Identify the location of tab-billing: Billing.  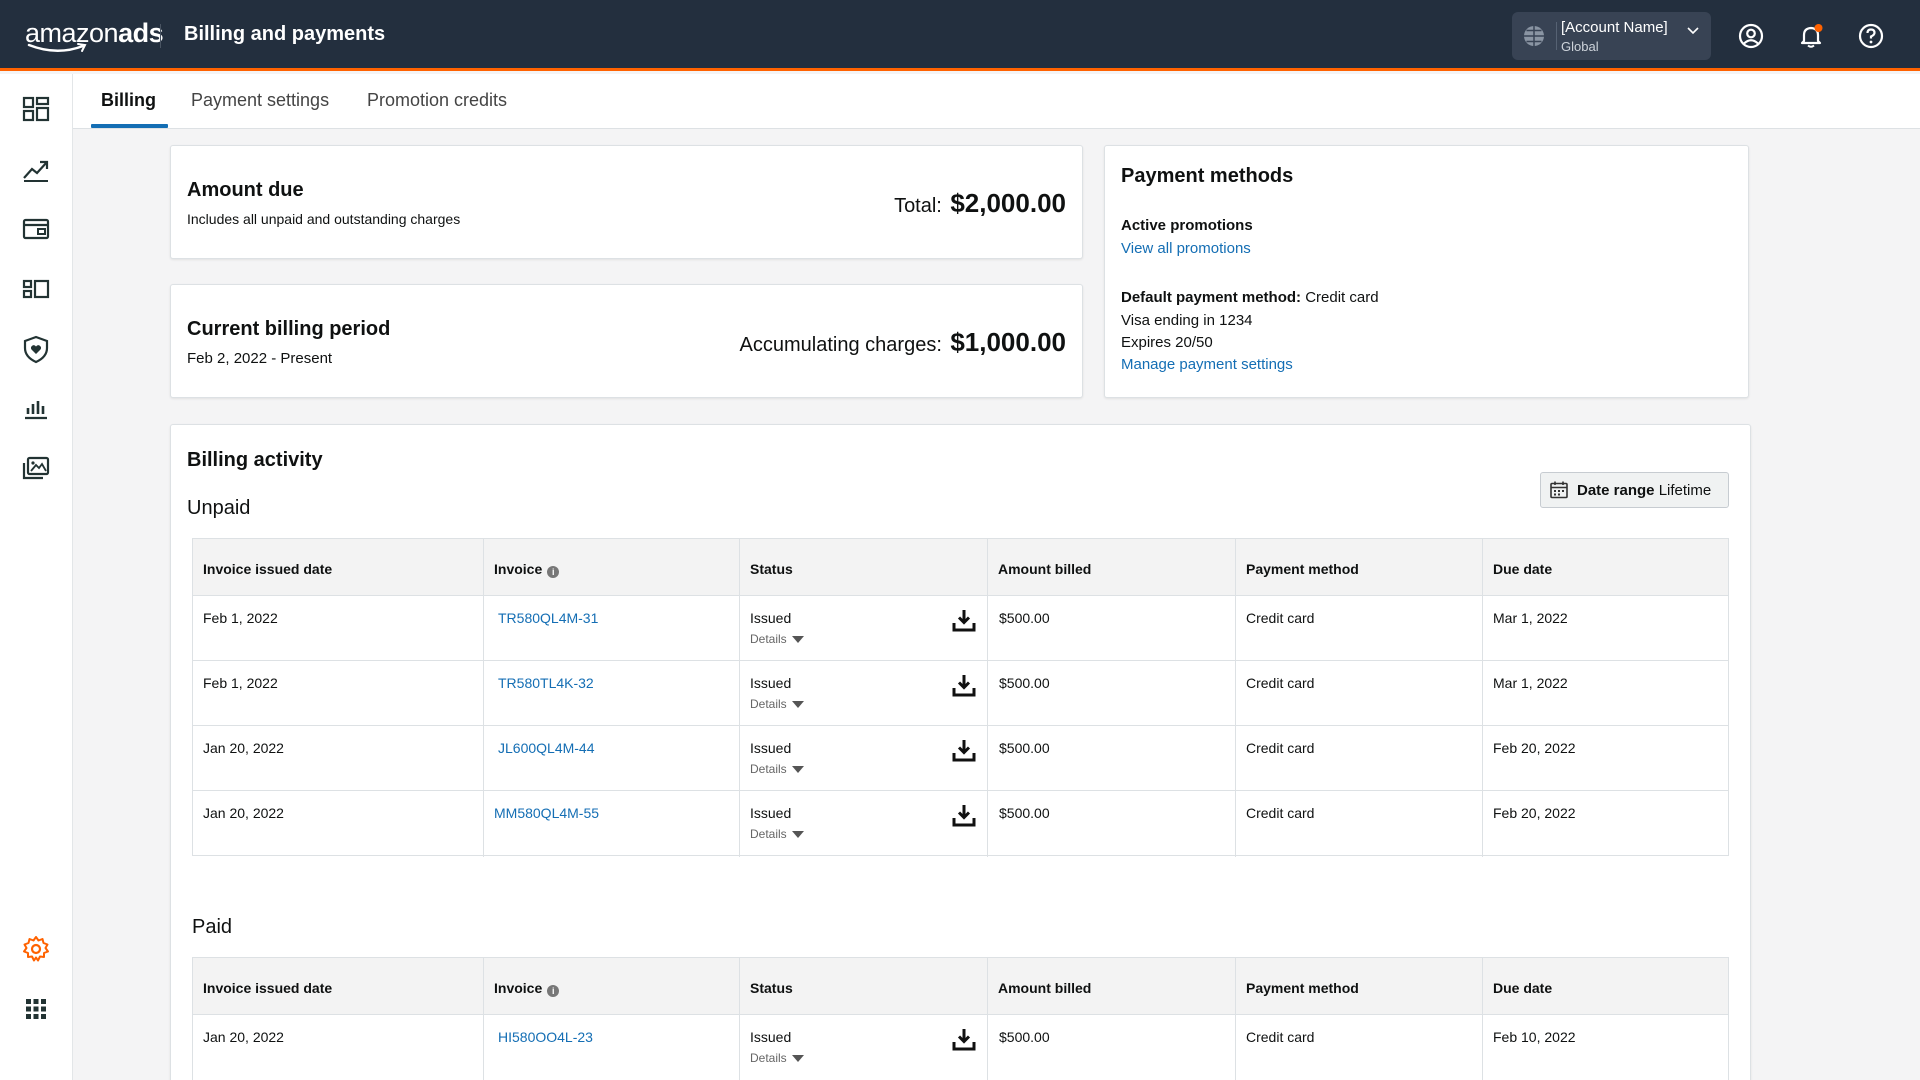
(128, 100).